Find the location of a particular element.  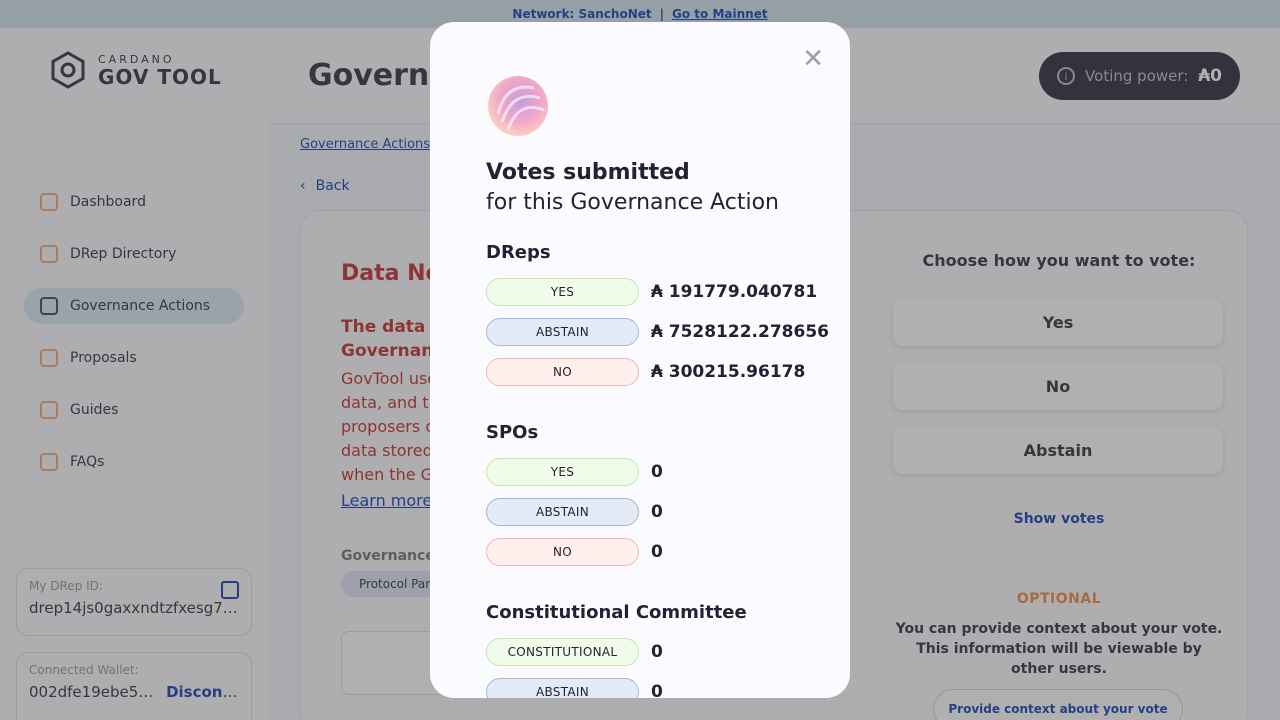

vote-row: NO ₳ 300215.96178 is located at coordinates (645, 372).